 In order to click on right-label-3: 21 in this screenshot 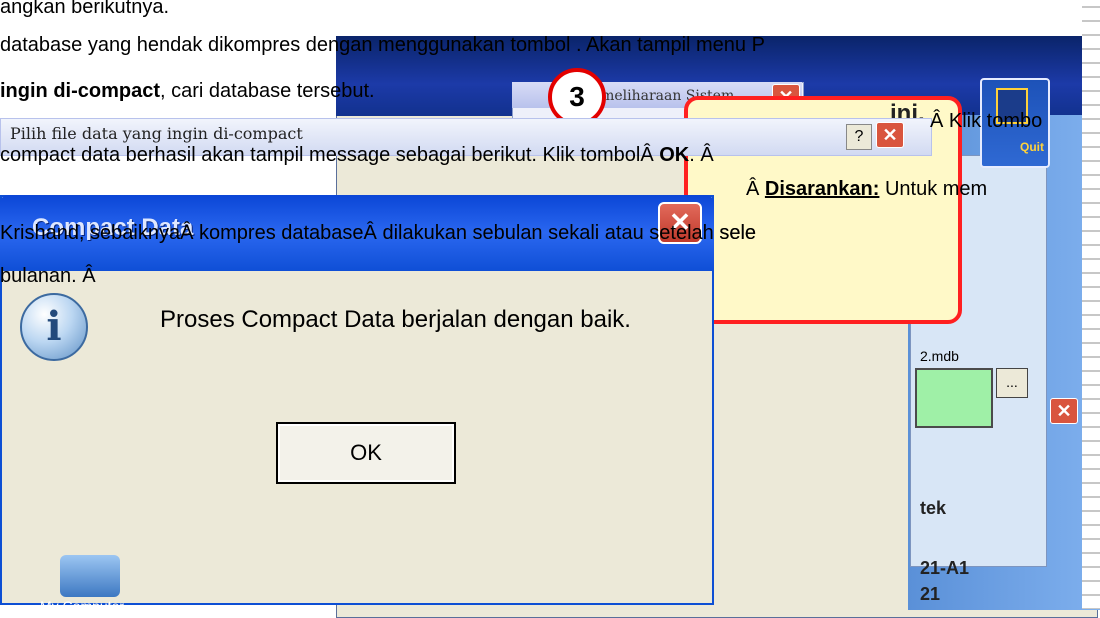, I will do `click(930, 594)`.